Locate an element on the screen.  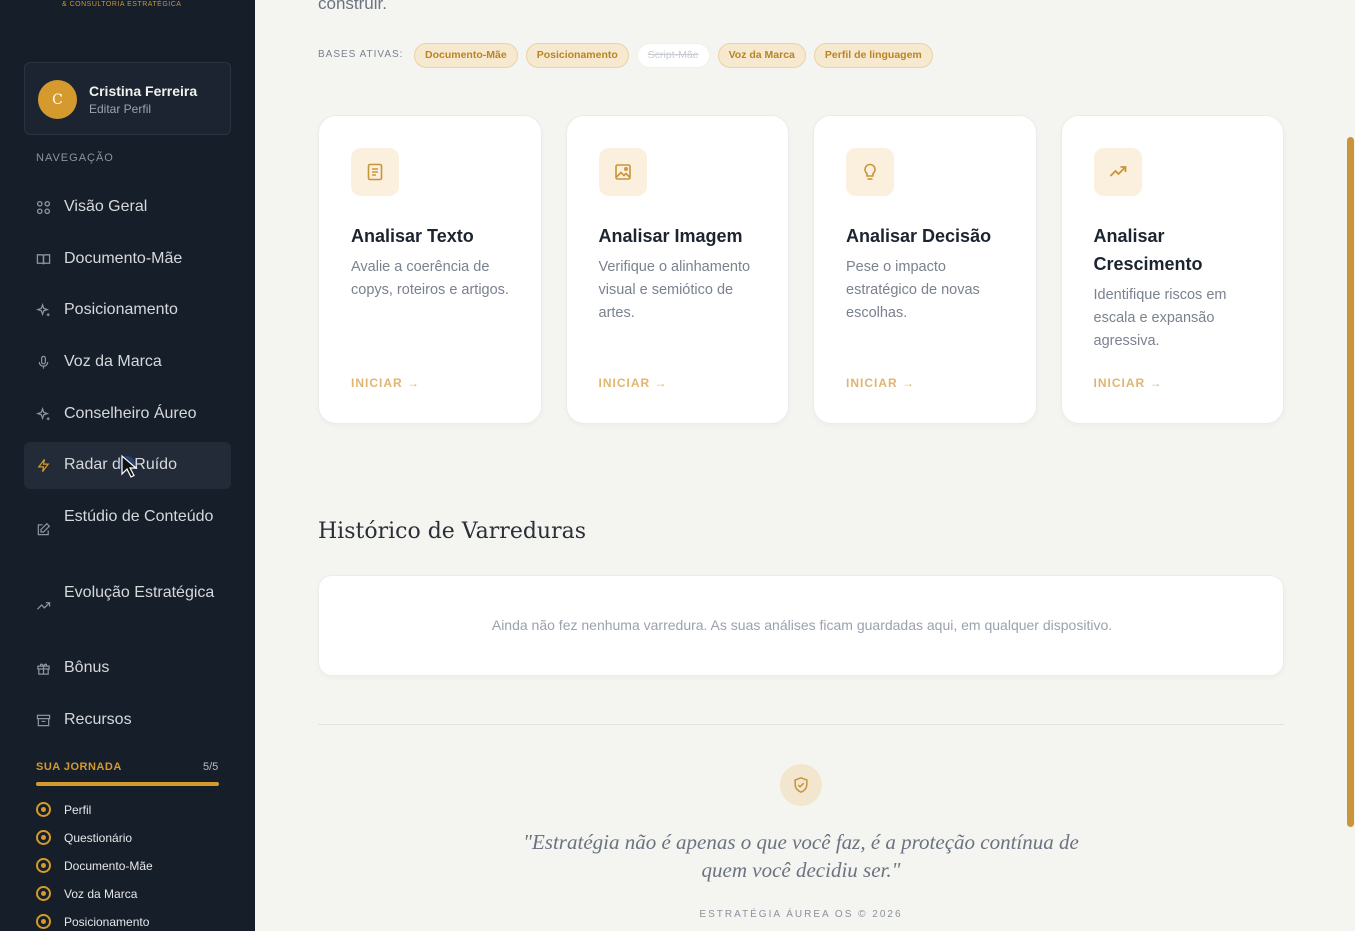
brand-subtitle: & CONSULTORIA ESTRATÉGICA is located at coordinates (122, 4).